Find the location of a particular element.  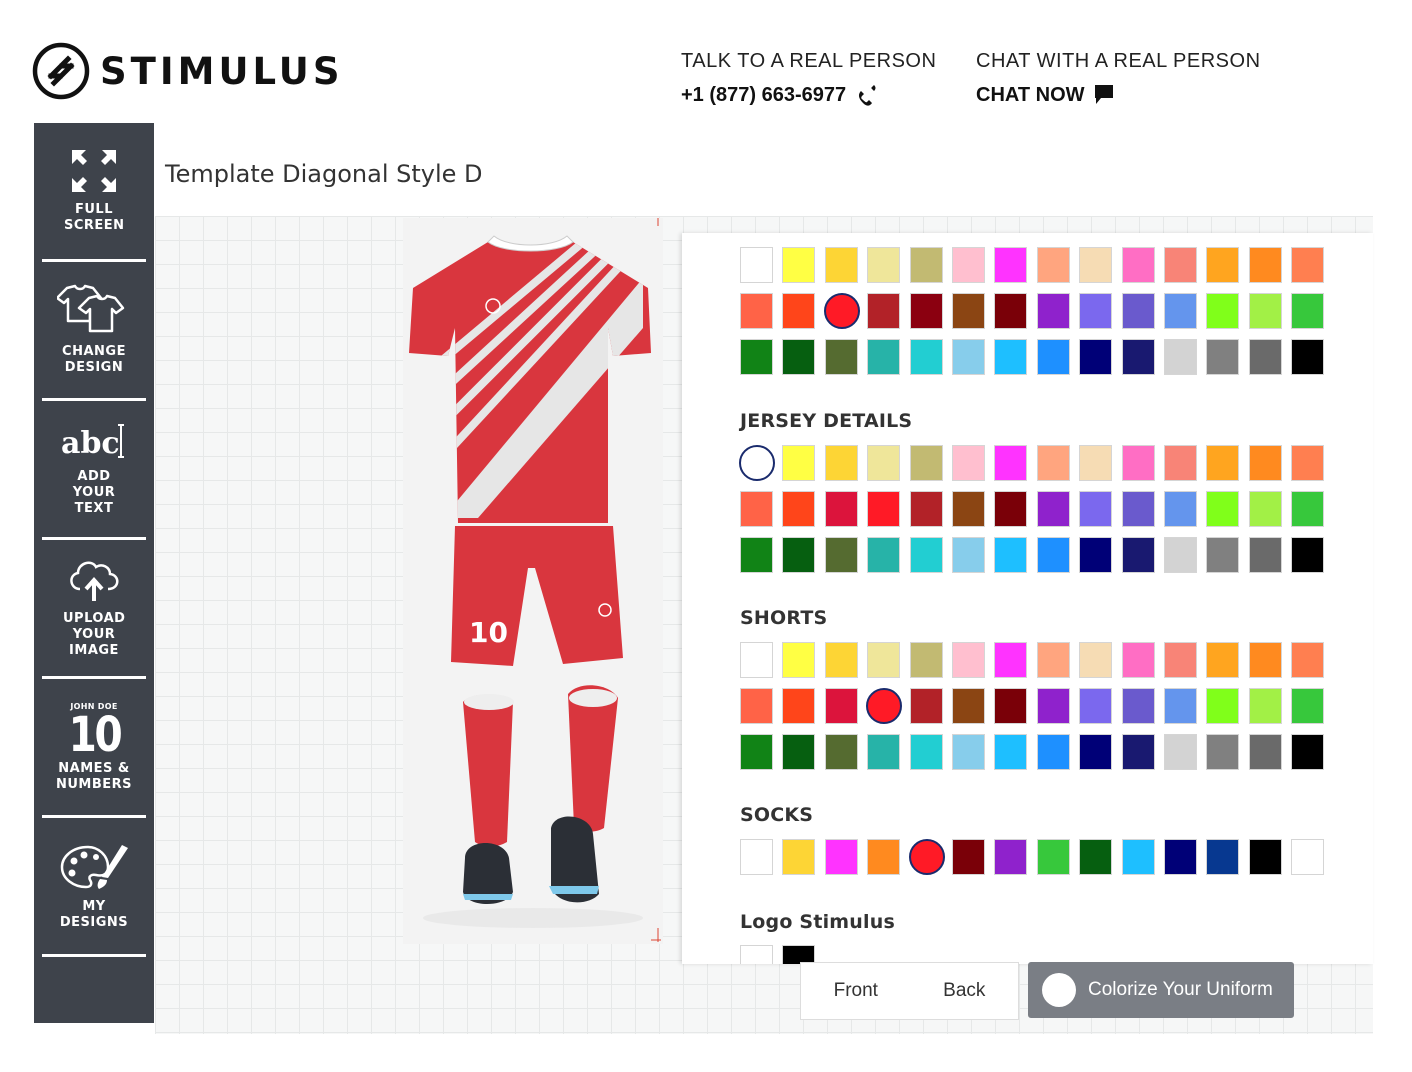

front-view-button: Front is located at coordinates (856, 991).